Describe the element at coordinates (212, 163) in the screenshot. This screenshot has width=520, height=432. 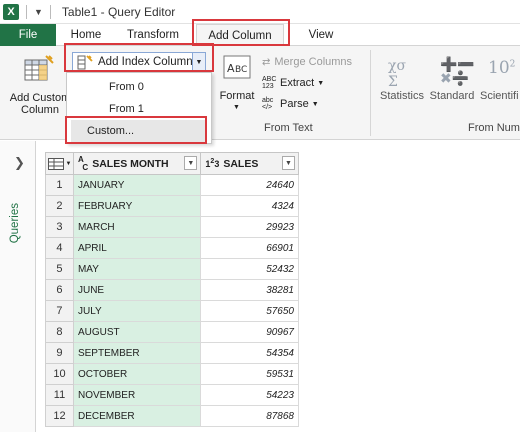
I see `number-type-icon: 123` at that location.